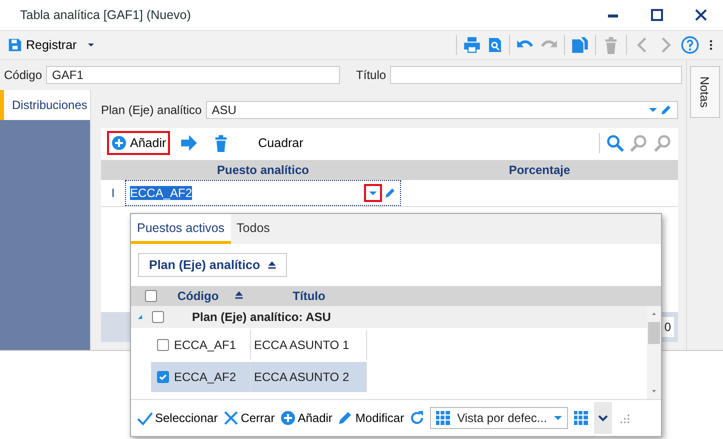 This screenshot has height=439, width=723. What do you see at coordinates (701, 15) in the screenshot?
I see `close-icon` at bounding box center [701, 15].